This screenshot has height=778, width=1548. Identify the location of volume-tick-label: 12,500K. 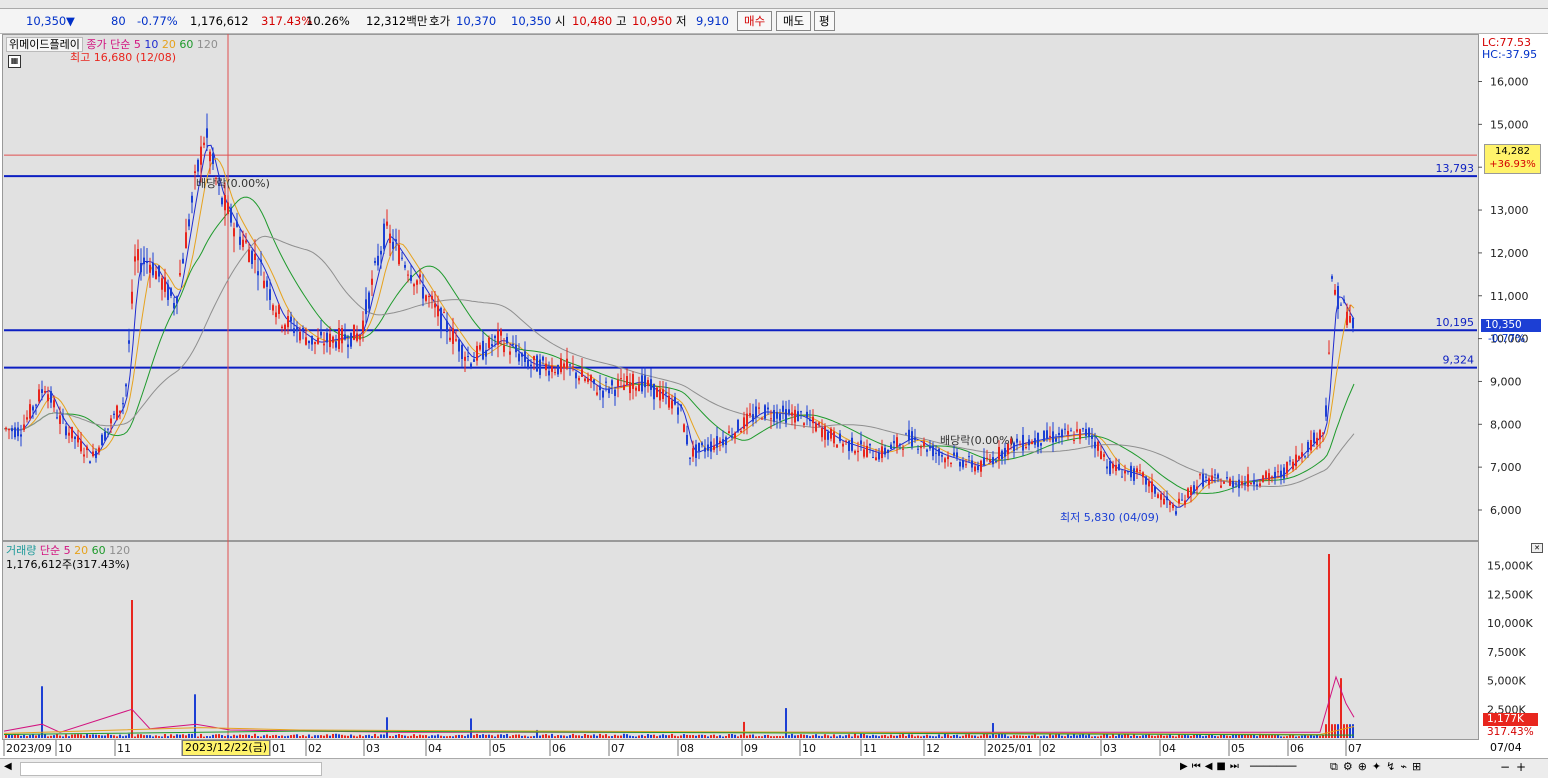
(1510, 594).